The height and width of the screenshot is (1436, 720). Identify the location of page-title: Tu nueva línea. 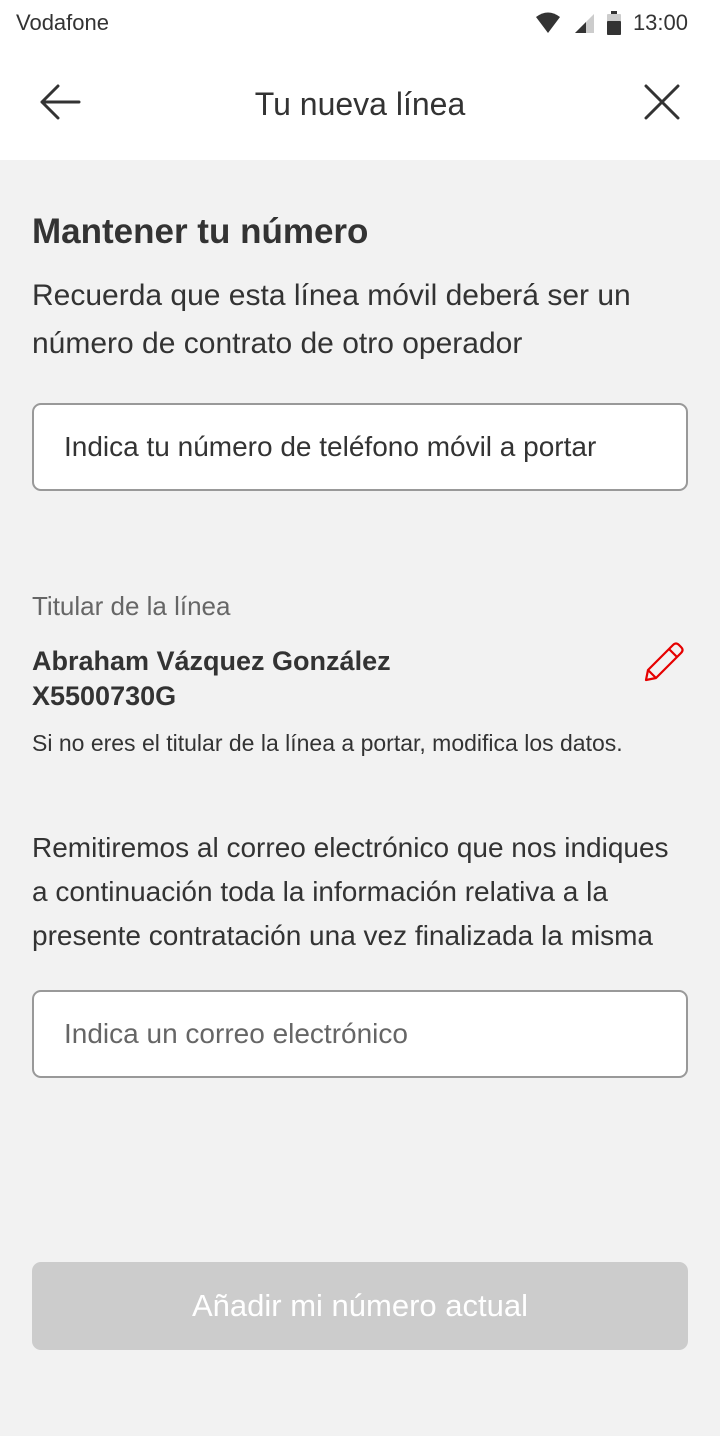
(360, 104).